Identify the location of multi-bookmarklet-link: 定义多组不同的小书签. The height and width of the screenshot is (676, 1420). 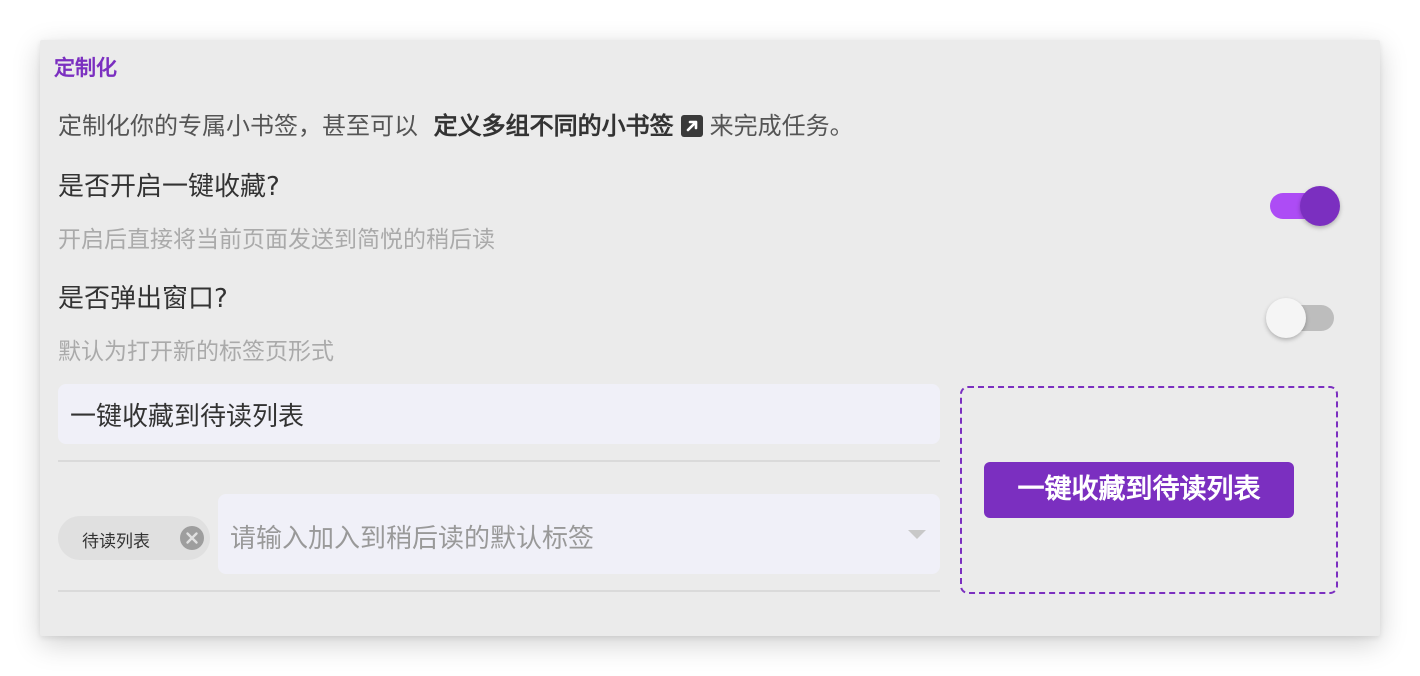
(572, 126).